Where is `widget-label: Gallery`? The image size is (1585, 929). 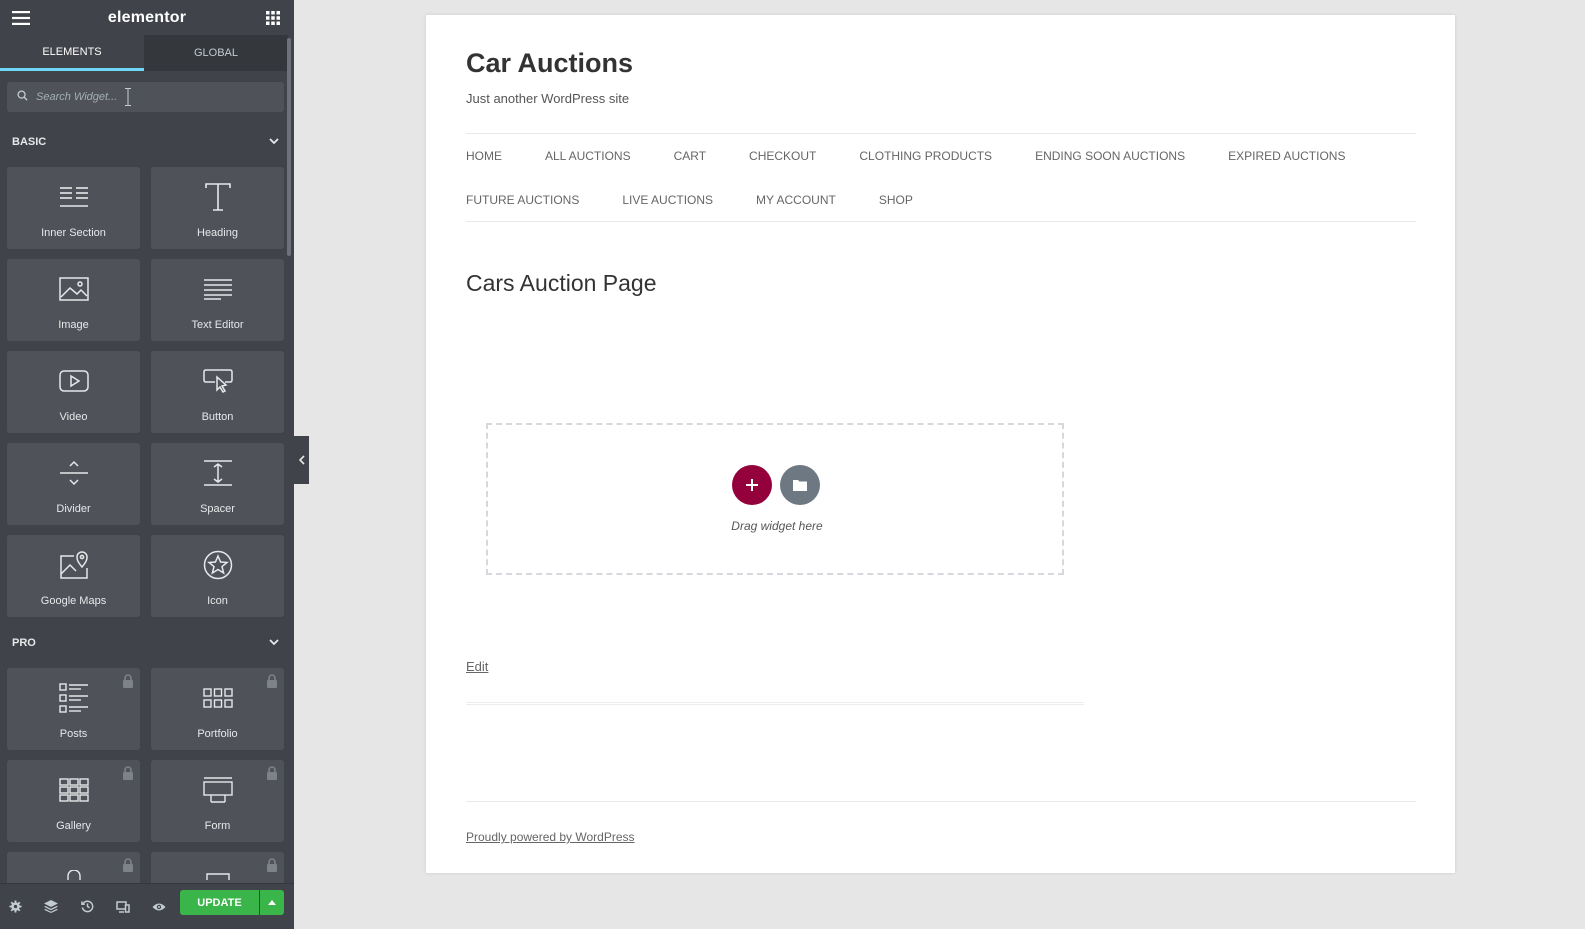
widget-label: Gallery is located at coordinates (73, 826).